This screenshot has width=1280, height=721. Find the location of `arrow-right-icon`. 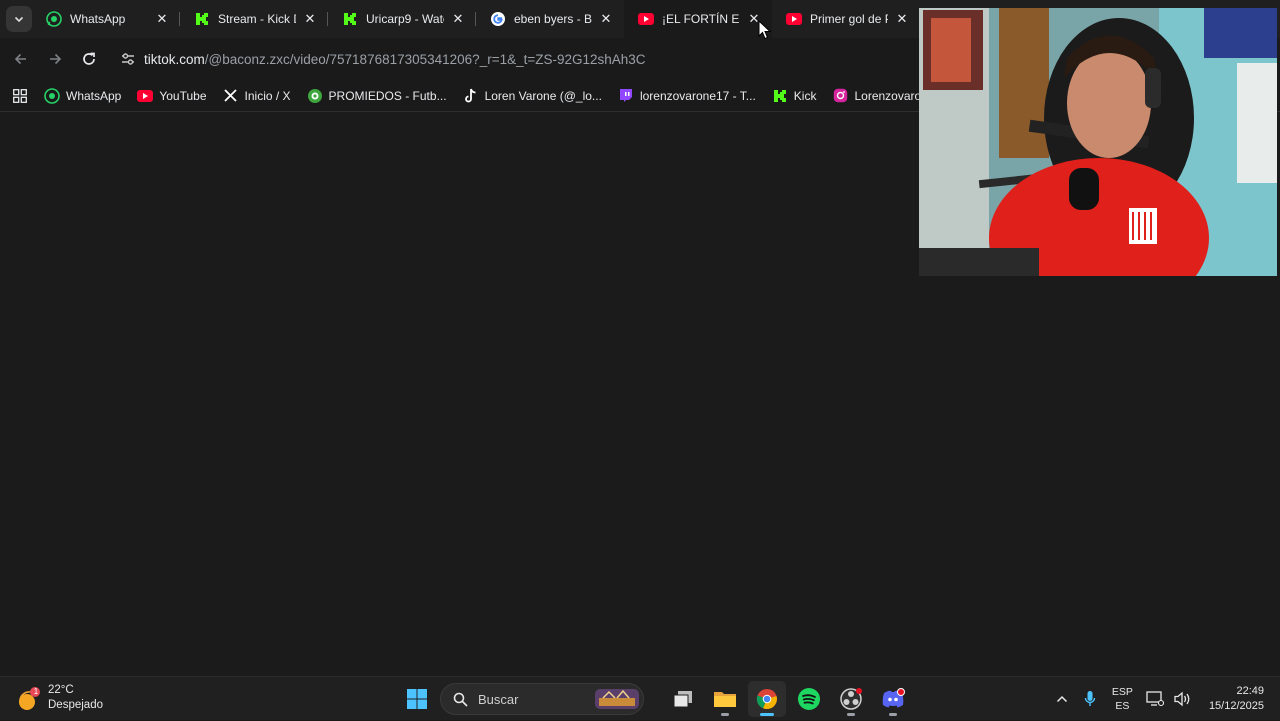

arrow-right-icon is located at coordinates (56, 59).